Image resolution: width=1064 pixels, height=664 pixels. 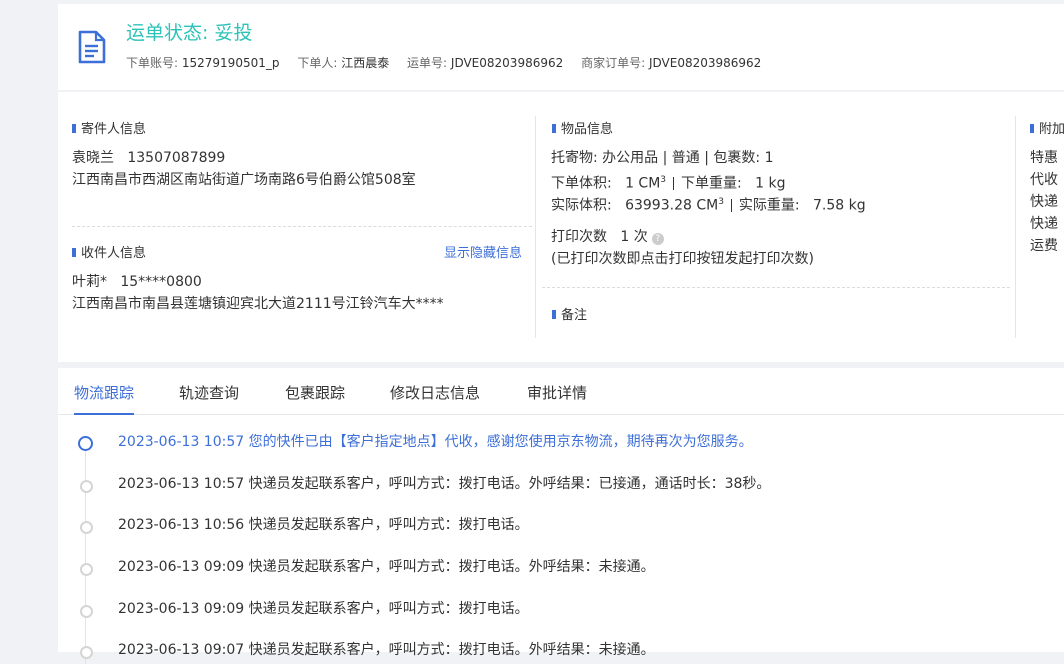 What do you see at coordinates (705, 63) in the screenshot?
I see `merchant-order-number: JDVE08203986962` at bounding box center [705, 63].